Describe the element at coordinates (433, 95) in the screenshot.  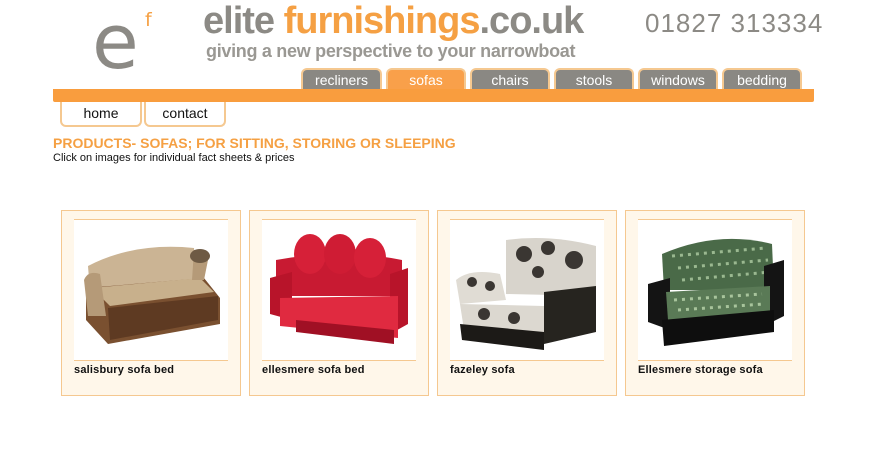
I see `nav-bar` at that location.